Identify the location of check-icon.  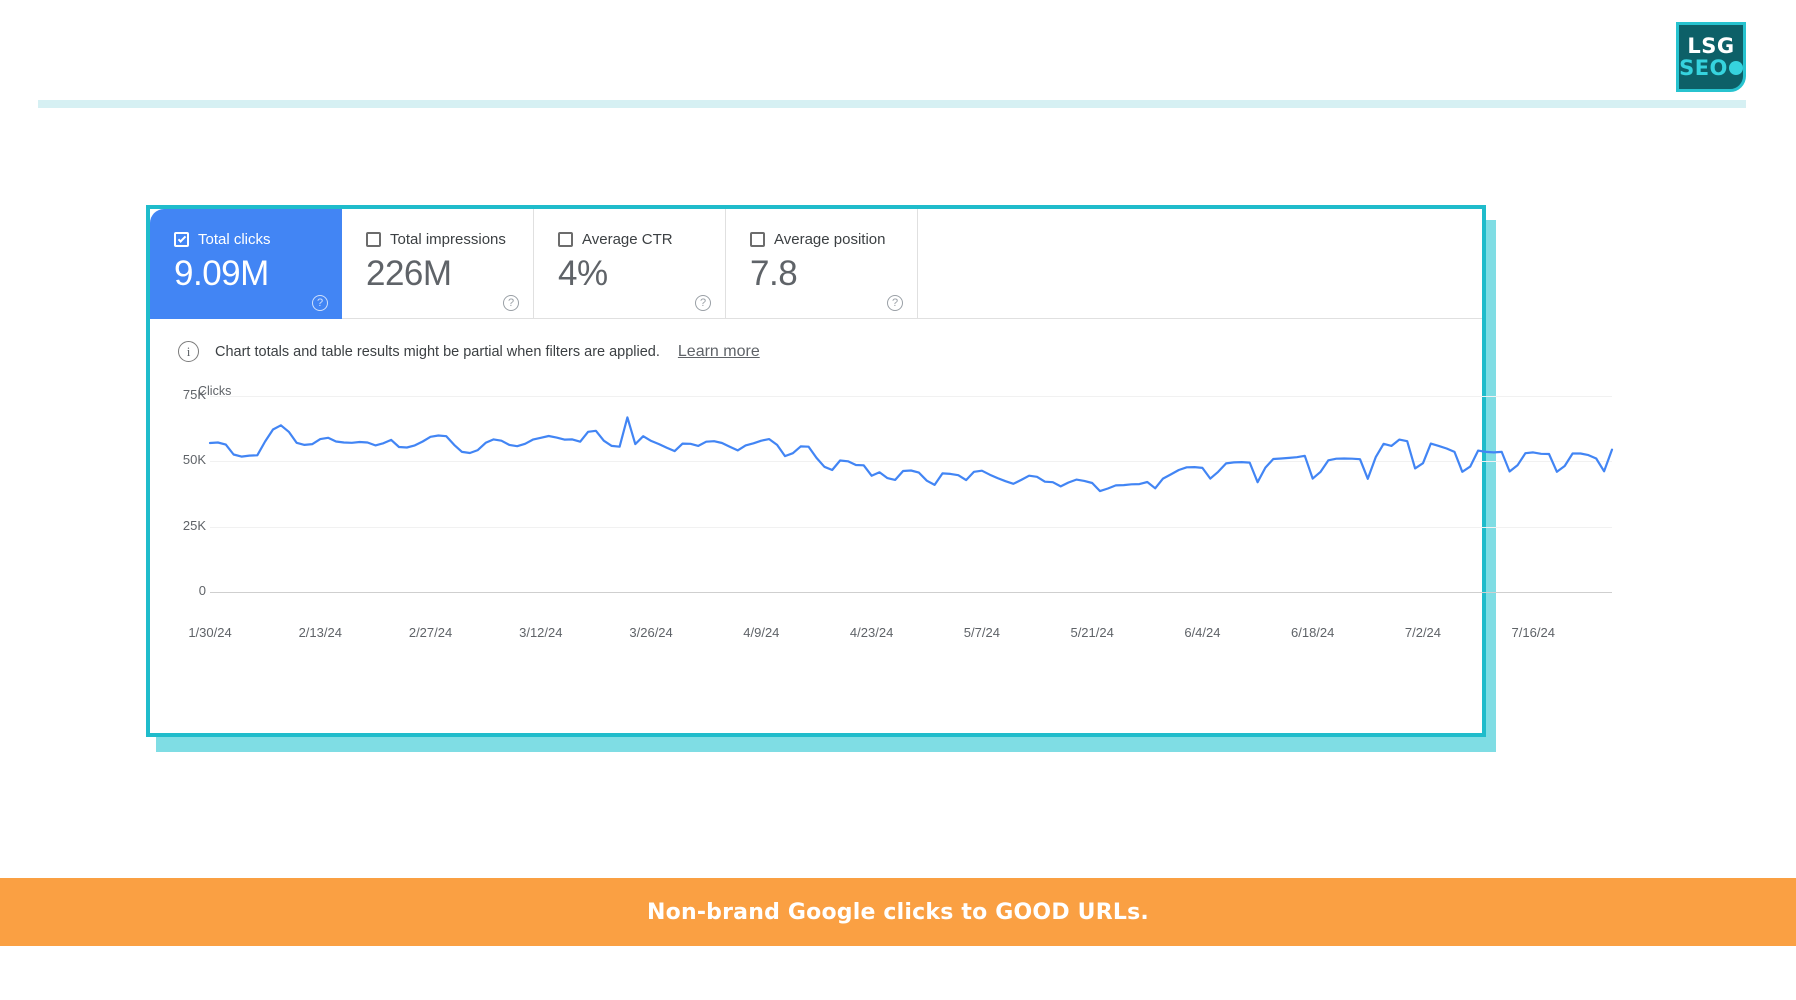
(181, 238).